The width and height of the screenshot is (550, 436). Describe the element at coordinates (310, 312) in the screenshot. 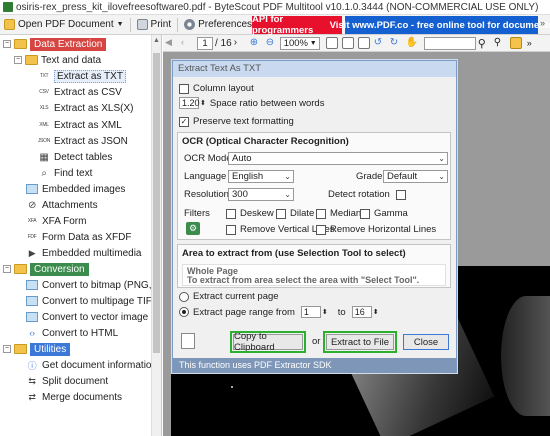

I see `range-from-input: 1` at that location.